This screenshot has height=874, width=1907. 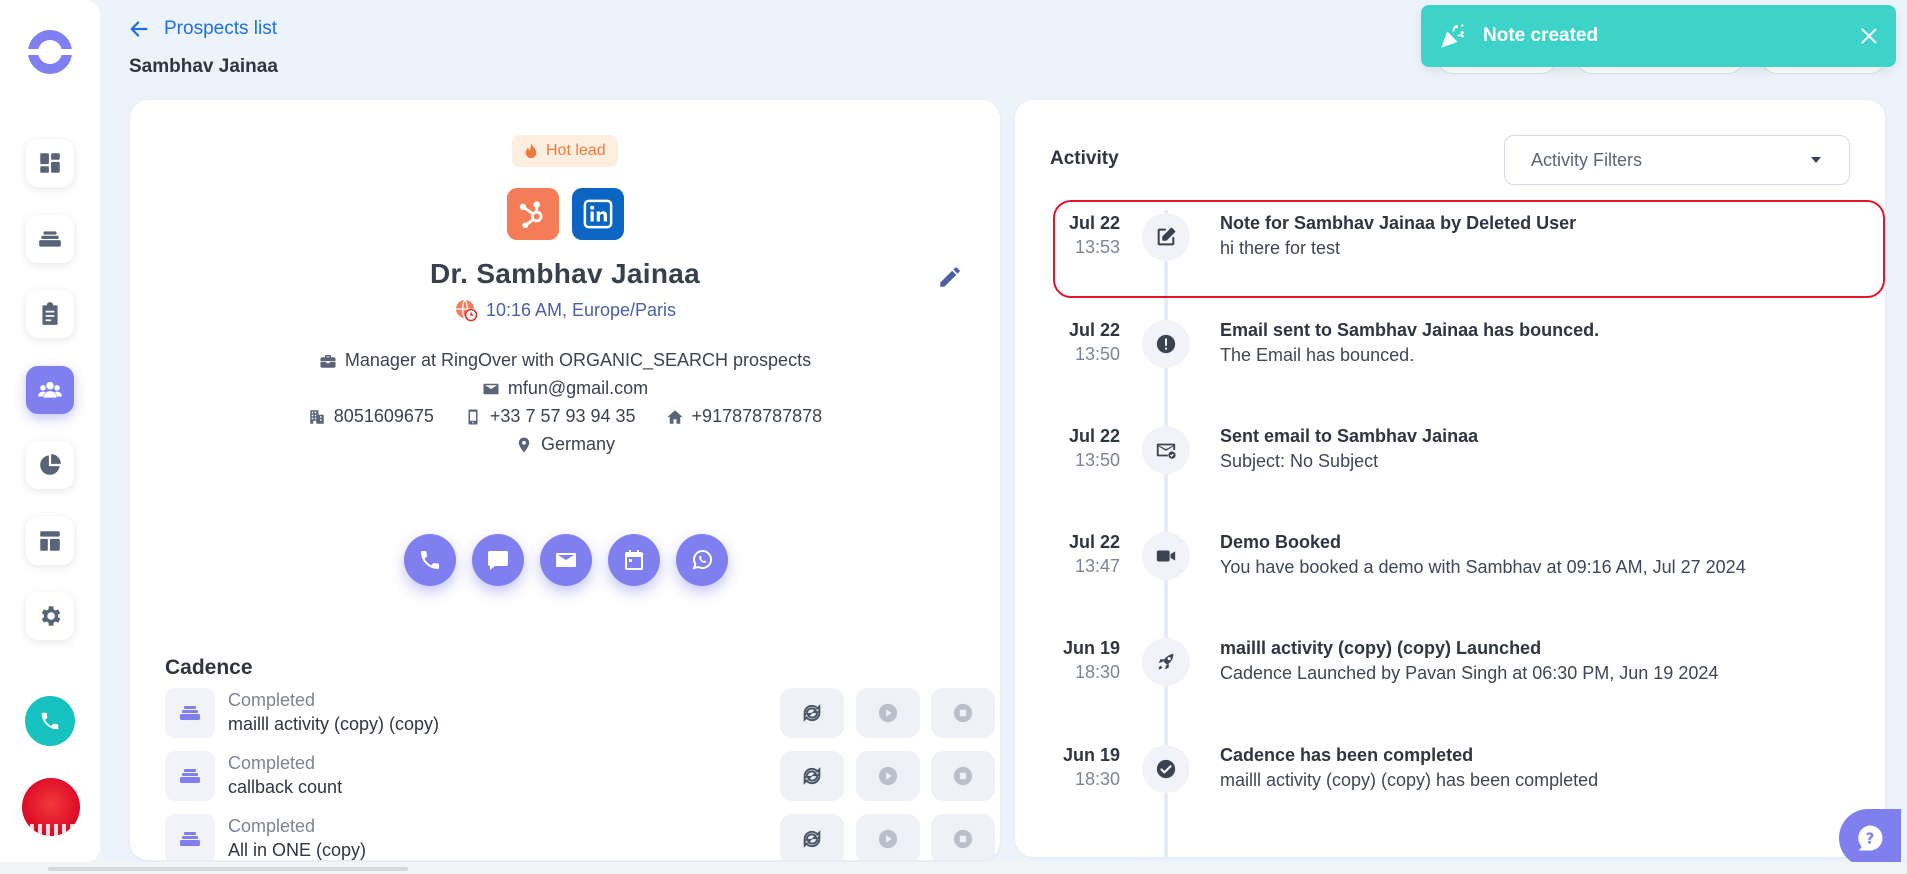 What do you see at coordinates (202, 29) in the screenshot?
I see `back-to-prospects-link: Prospects list` at bounding box center [202, 29].